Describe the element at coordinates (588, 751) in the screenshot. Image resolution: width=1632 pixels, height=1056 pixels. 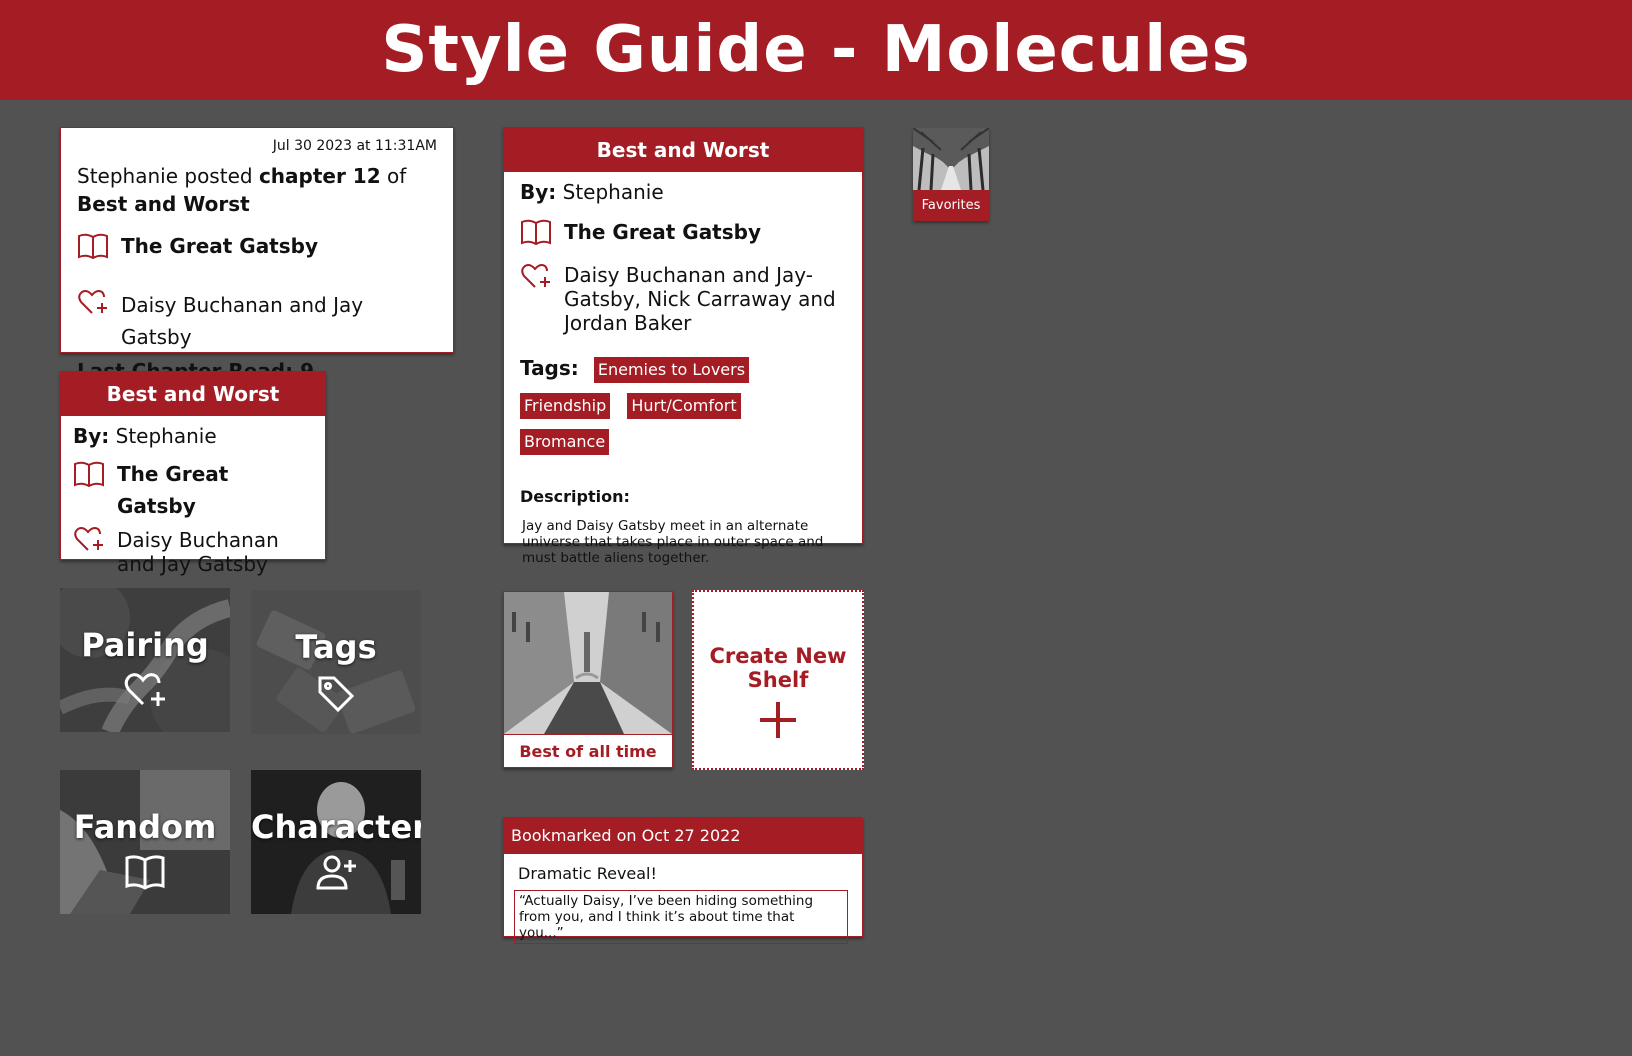
I see `shelf-label: Best of all time` at that location.